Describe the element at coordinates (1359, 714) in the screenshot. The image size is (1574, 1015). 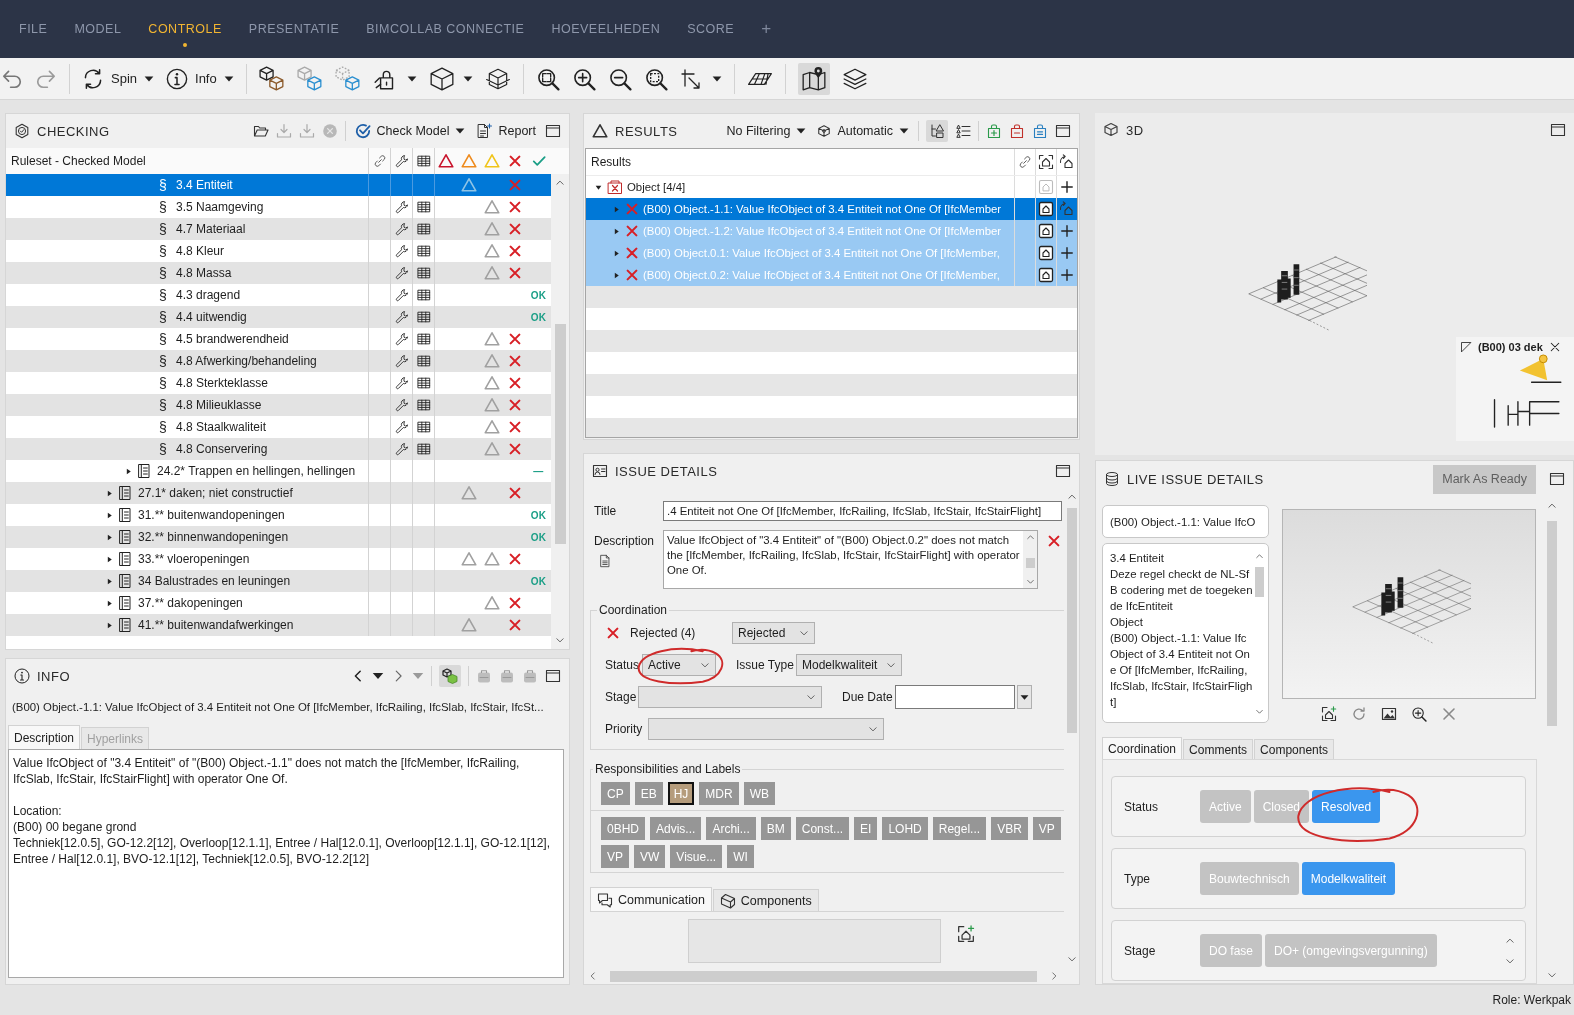
I see `refresh-icon` at that location.